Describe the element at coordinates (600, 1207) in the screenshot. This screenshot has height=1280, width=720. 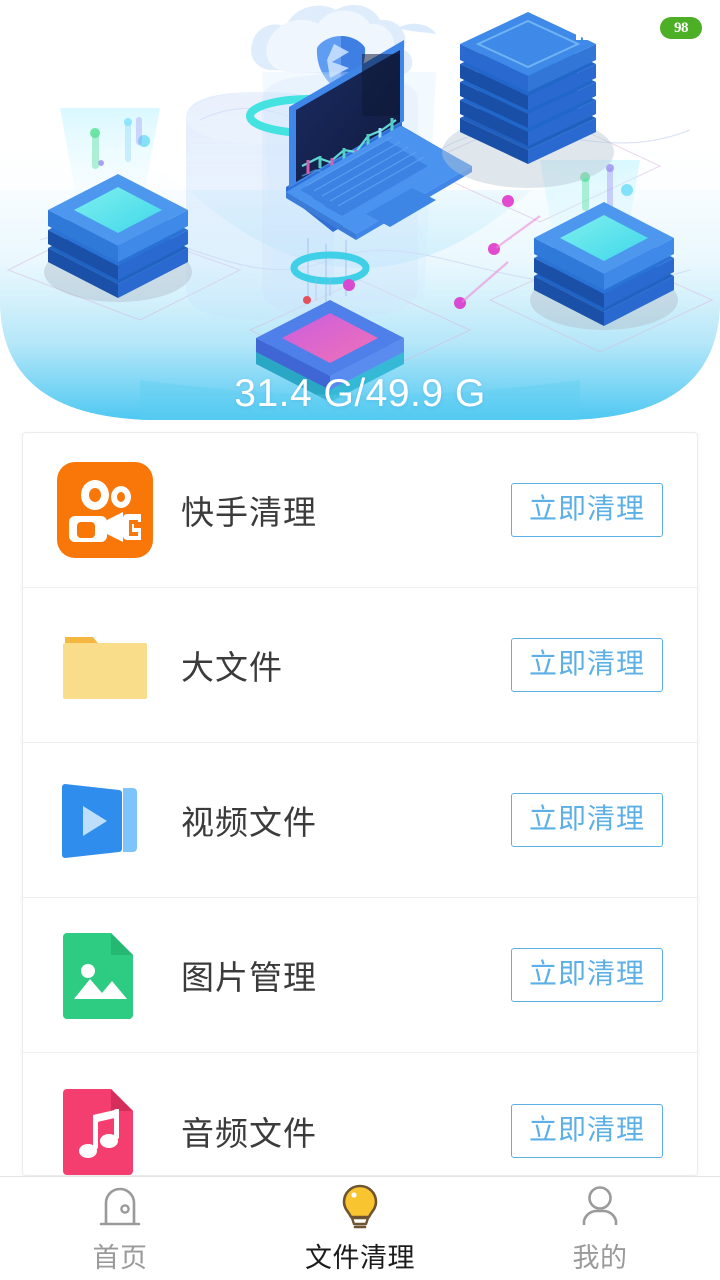
I see `person-icon` at that location.